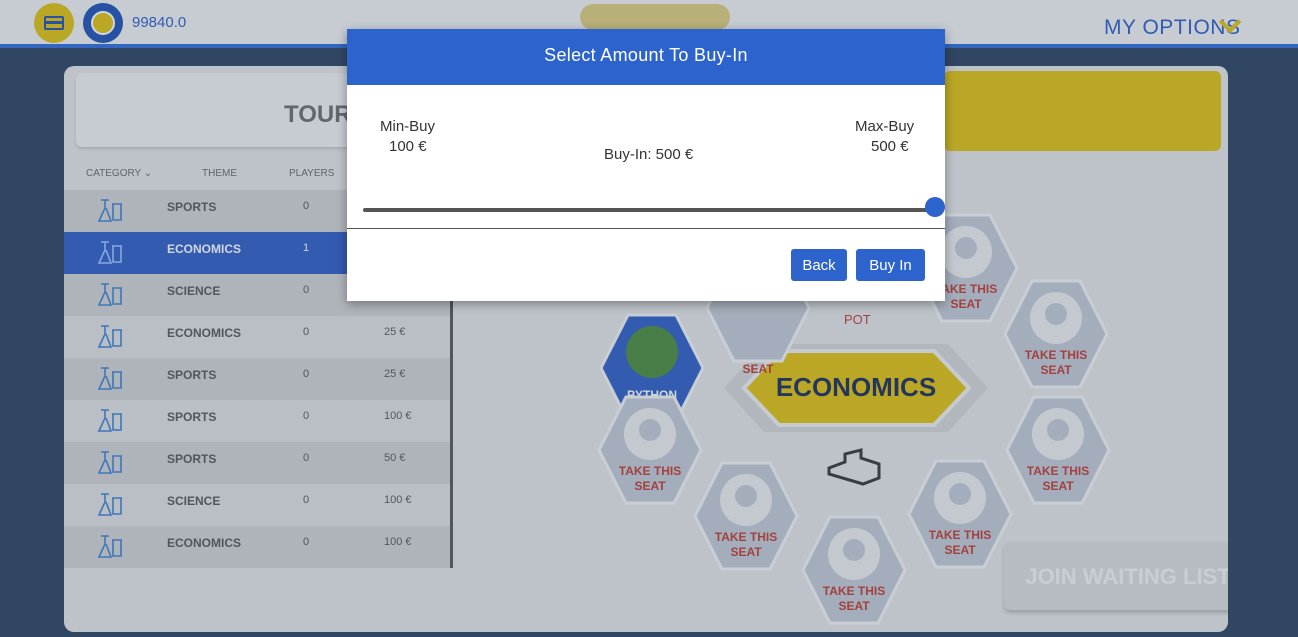  I want to click on max-buy-label: Max-Buy, so click(885, 126).